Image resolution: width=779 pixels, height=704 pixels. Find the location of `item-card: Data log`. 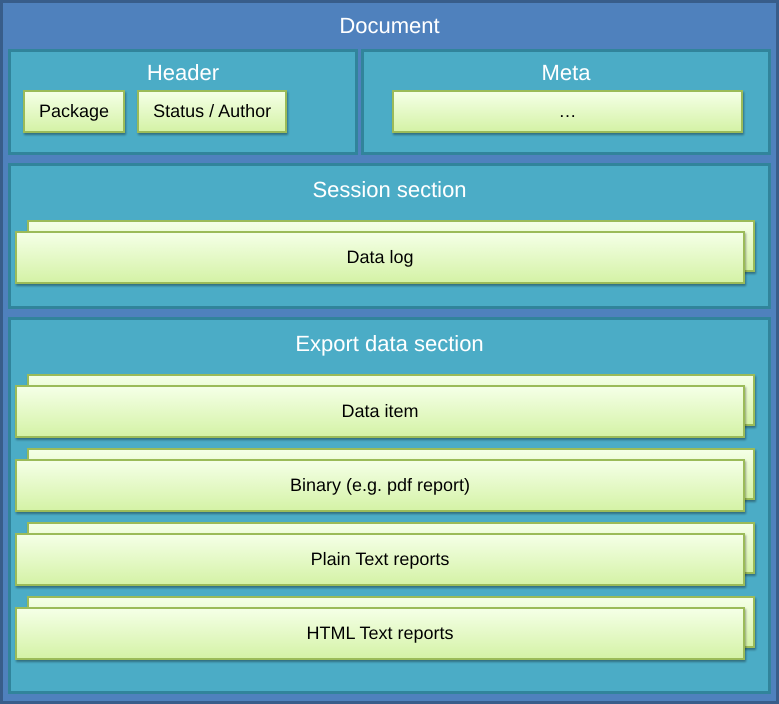

item-card: Data log is located at coordinates (380, 257).